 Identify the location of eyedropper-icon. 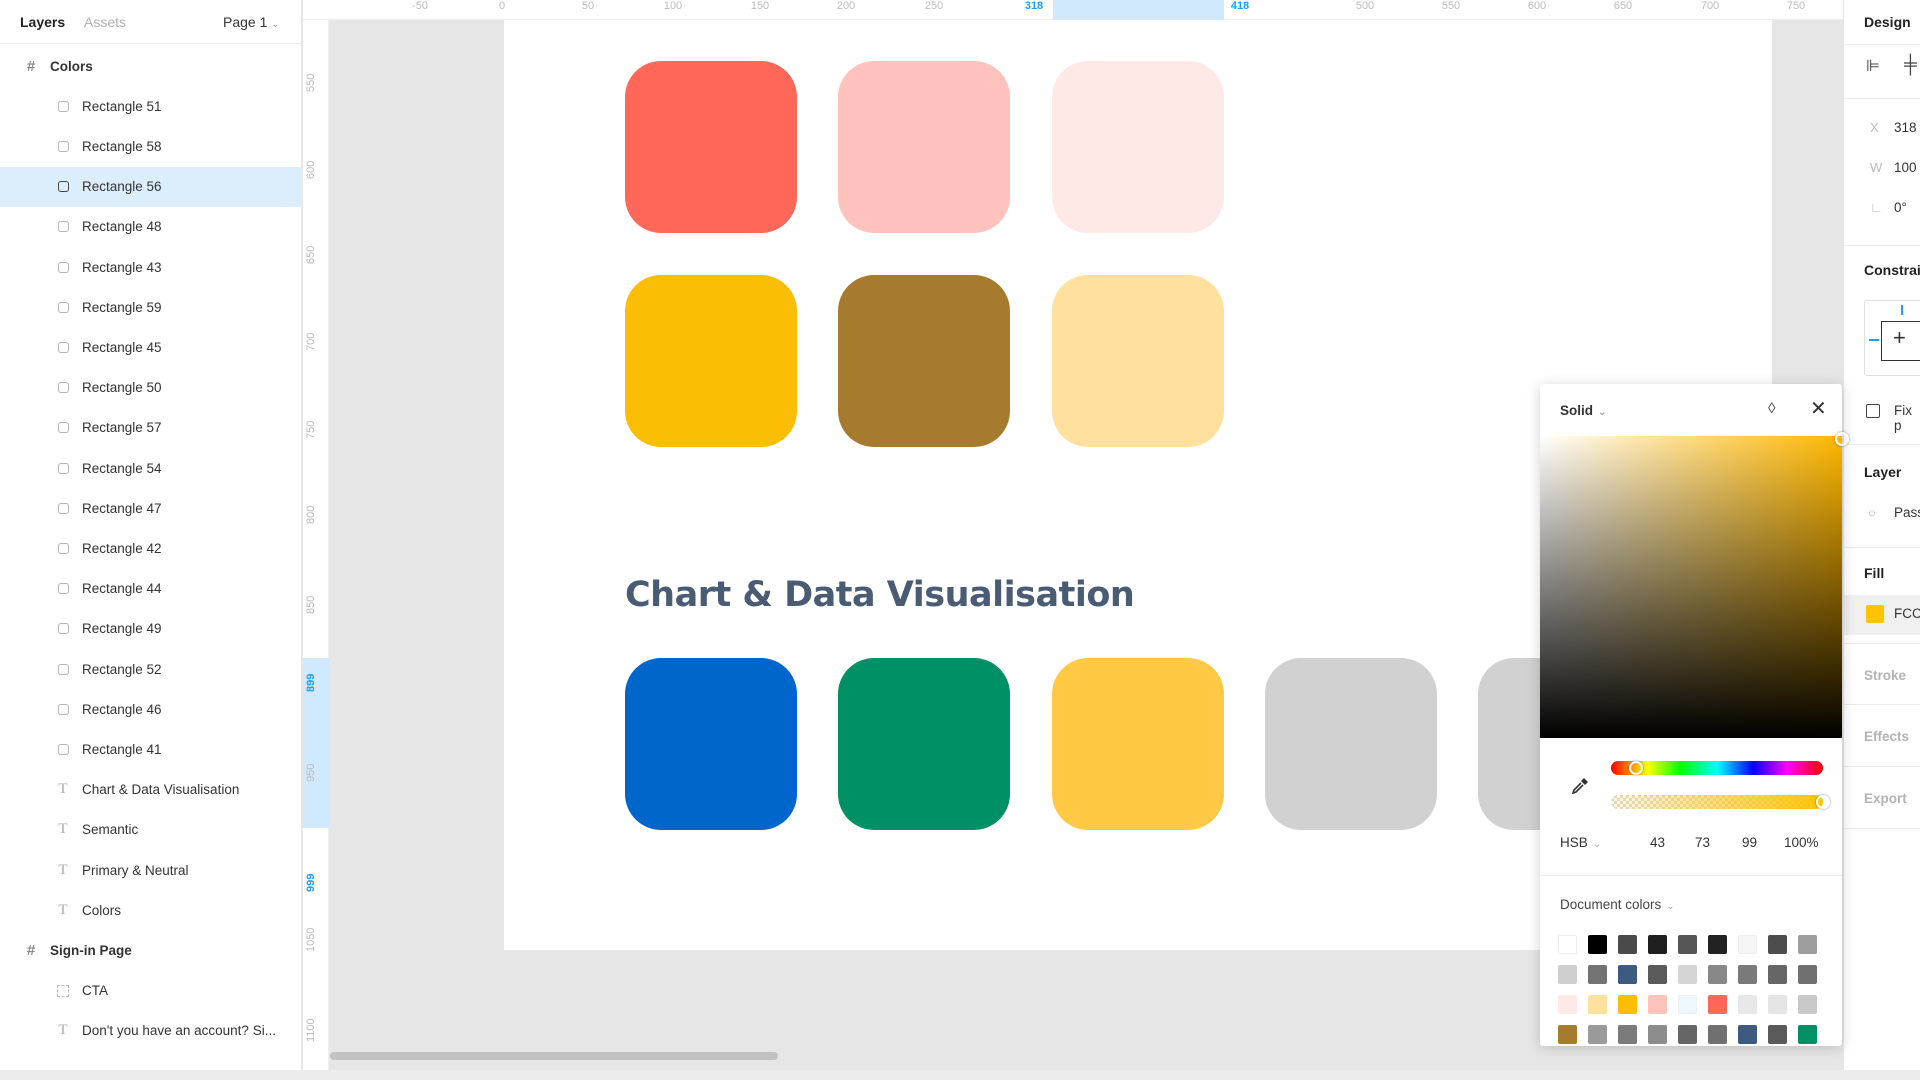
(1580, 786).